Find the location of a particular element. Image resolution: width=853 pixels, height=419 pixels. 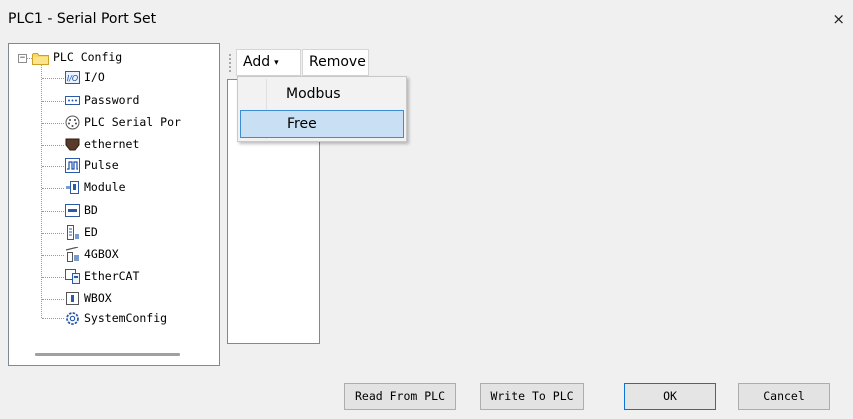

svg-text: I/O is located at coordinates (72, 78).